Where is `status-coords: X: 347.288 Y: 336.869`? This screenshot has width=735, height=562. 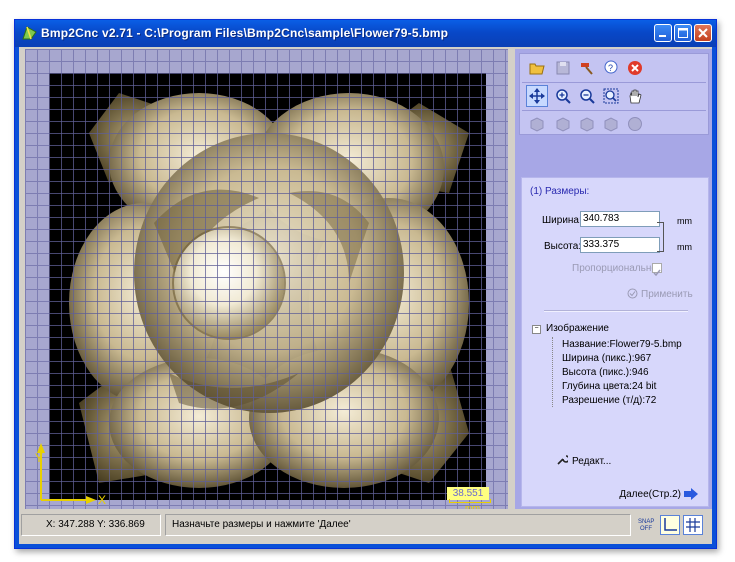 status-coords: X: 347.288 Y: 336.869 is located at coordinates (91, 525).